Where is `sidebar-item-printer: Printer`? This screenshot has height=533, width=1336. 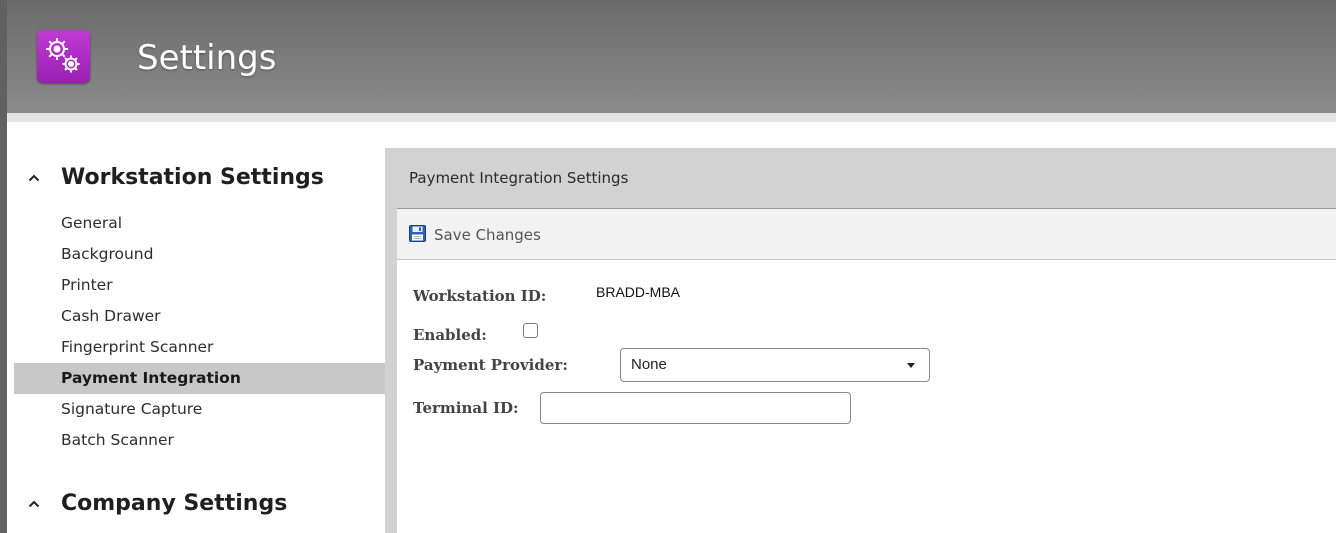 sidebar-item-printer: Printer is located at coordinates (199, 285).